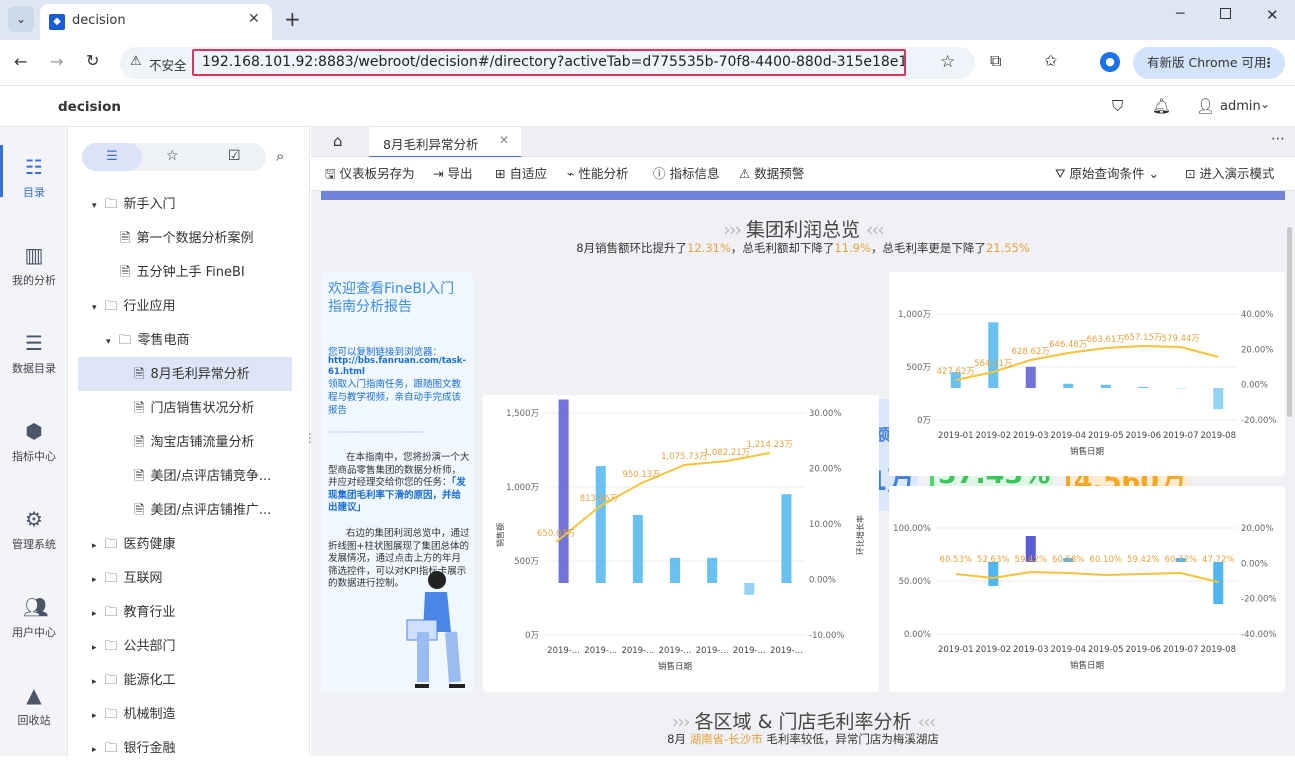  I want to click on rail-item-4: ⚙ 管理系统, so click(34, 534).